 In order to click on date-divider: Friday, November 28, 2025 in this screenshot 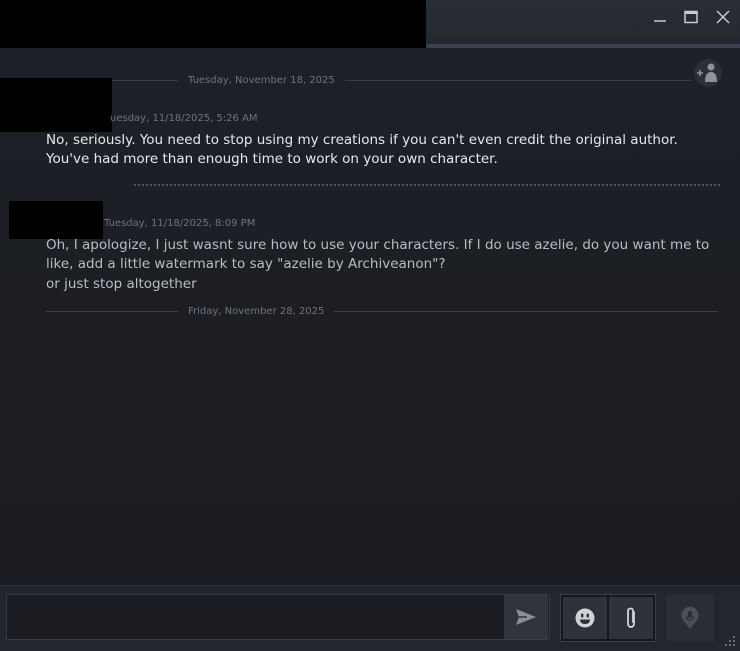, I will do `click(382, 311)`.